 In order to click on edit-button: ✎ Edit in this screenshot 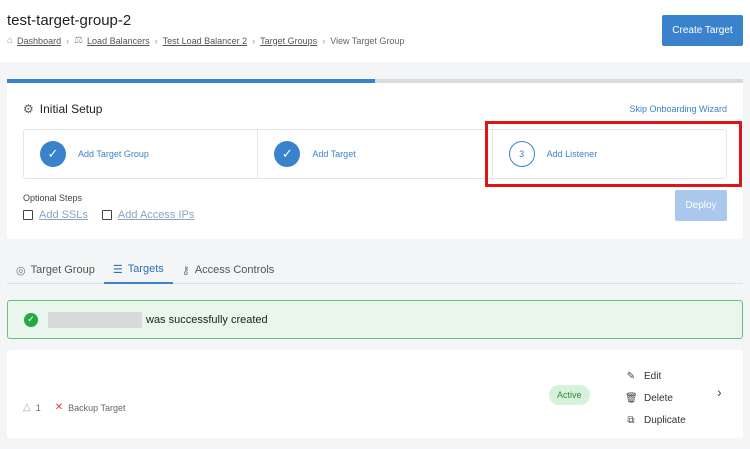, I will do `click(655, 376)`.